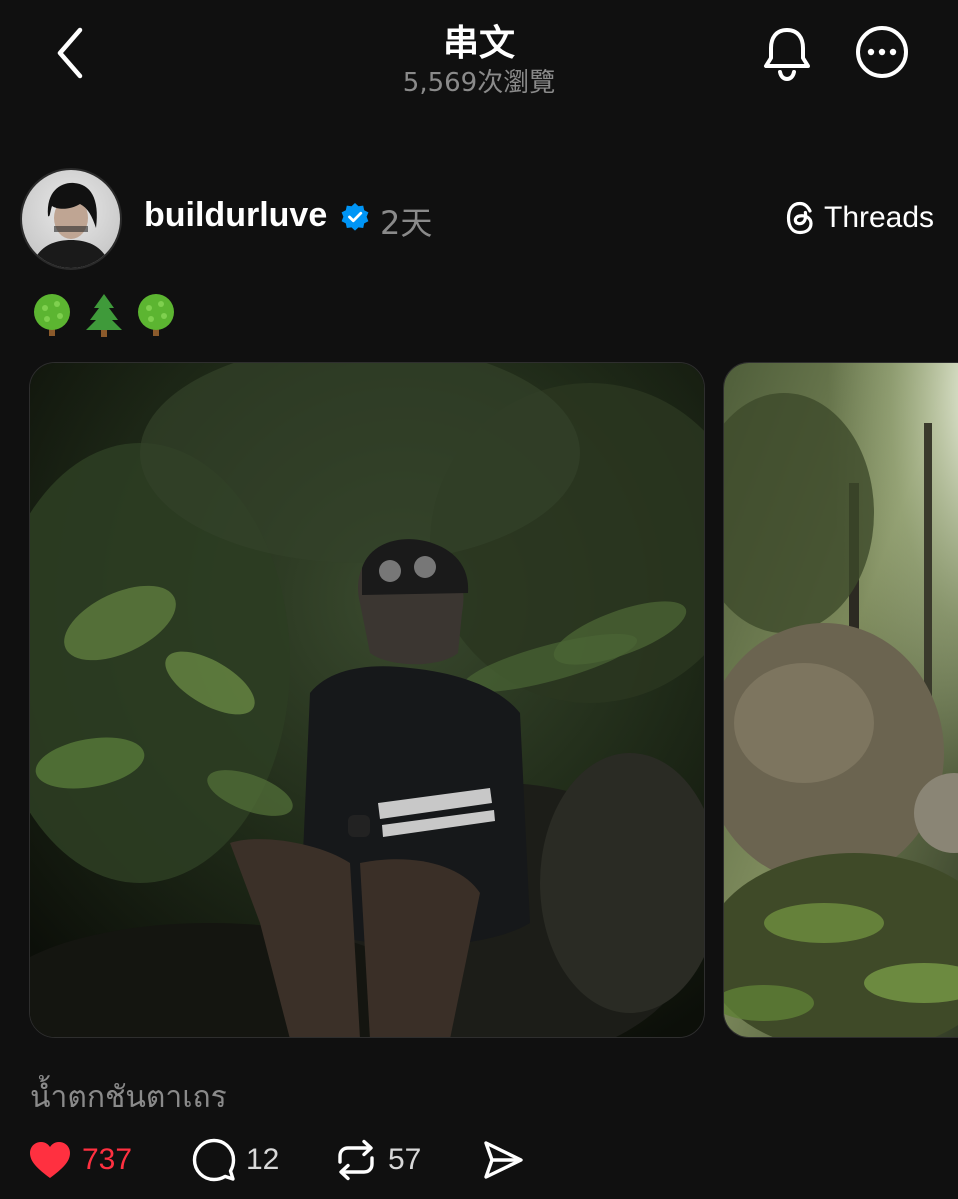  I want to click on verified-badge-icon, so click(355, 217).